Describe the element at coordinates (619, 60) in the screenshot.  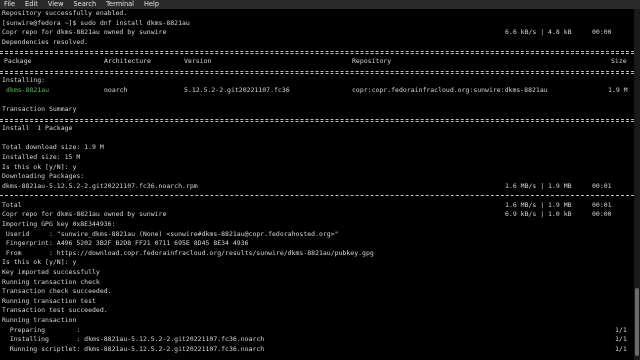
I see `col-size-header: Size` at that location.